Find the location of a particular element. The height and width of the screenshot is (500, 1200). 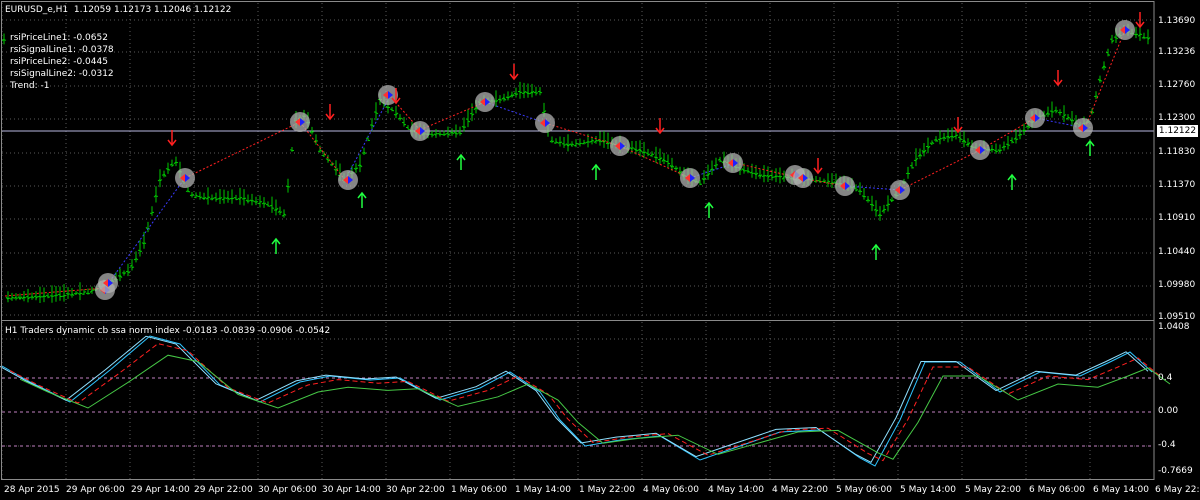

indicator-line: rsiSignalLine1: -0.0378 is located at coordinates (62, 50).